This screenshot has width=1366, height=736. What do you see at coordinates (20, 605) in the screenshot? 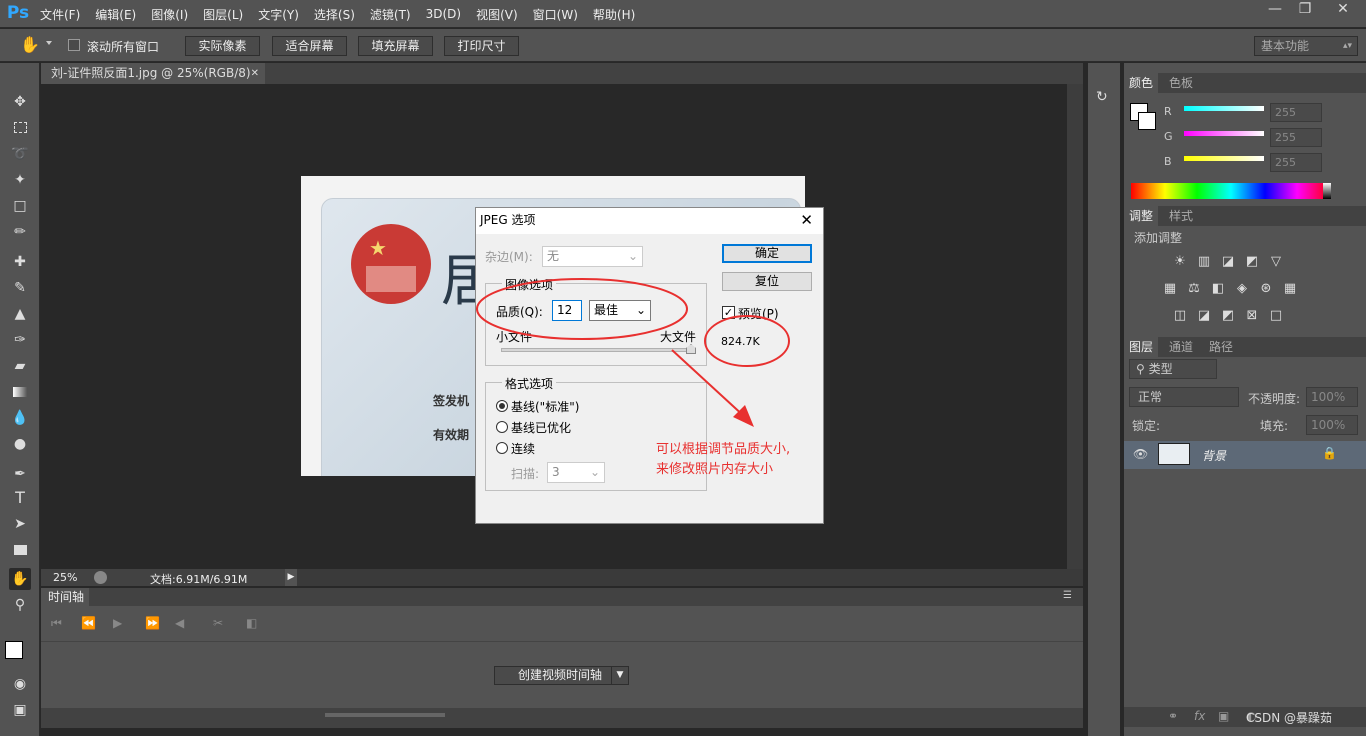
I see `zoom-tool-icon: ⚲` at bounding box center [20, 605].